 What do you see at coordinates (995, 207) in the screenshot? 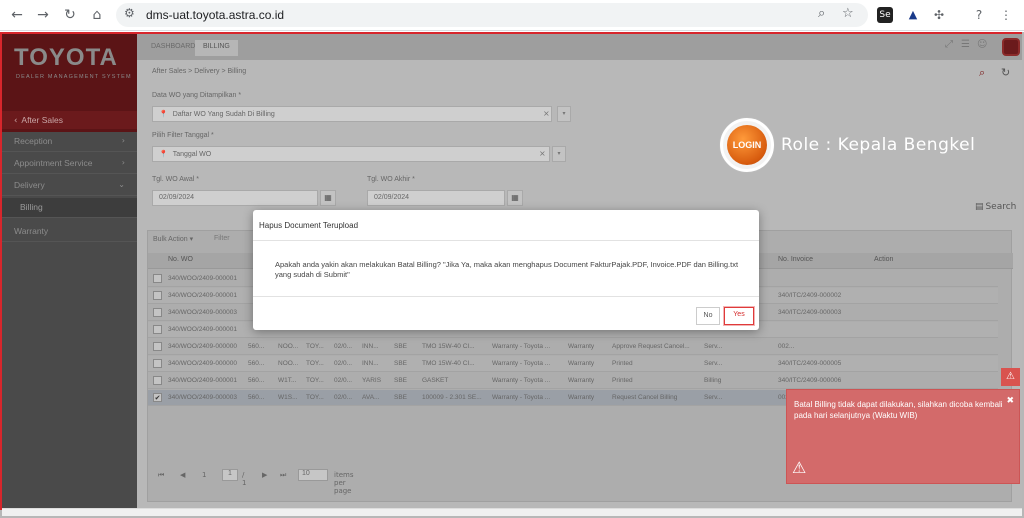
I see `search-button: ▤ Search` at bounding box center [995, 207].